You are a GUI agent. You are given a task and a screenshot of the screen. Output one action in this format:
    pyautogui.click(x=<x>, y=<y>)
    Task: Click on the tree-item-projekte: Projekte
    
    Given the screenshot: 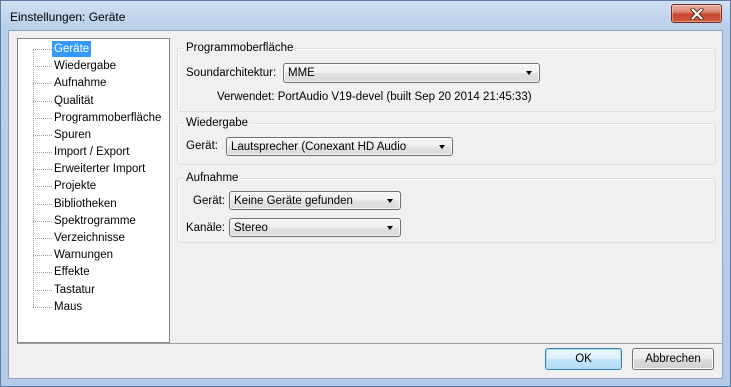 What is the action you would take?
    pyautogui.click(x=93, y=186)
    